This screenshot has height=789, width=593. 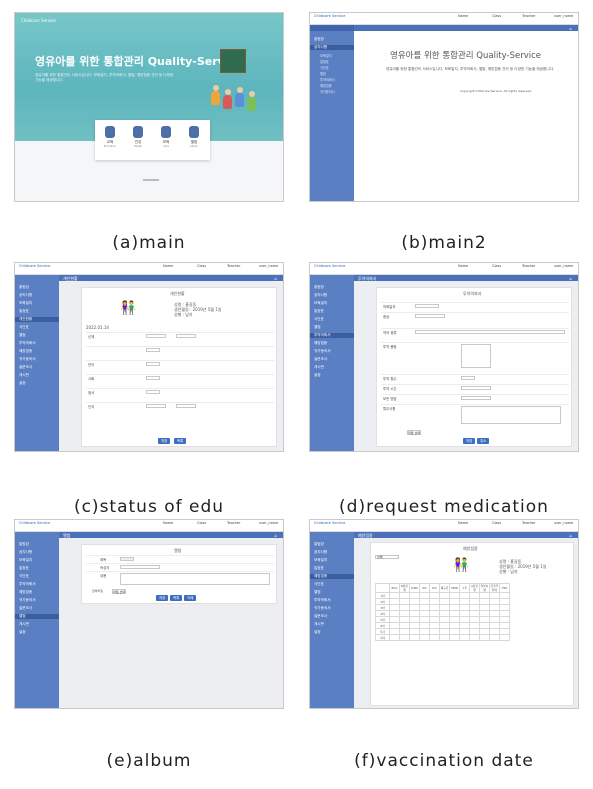 What do you see at coordinates (151, 180) in the screenshot?
I see `carousel-indicator` at bounding box center [151, 180].